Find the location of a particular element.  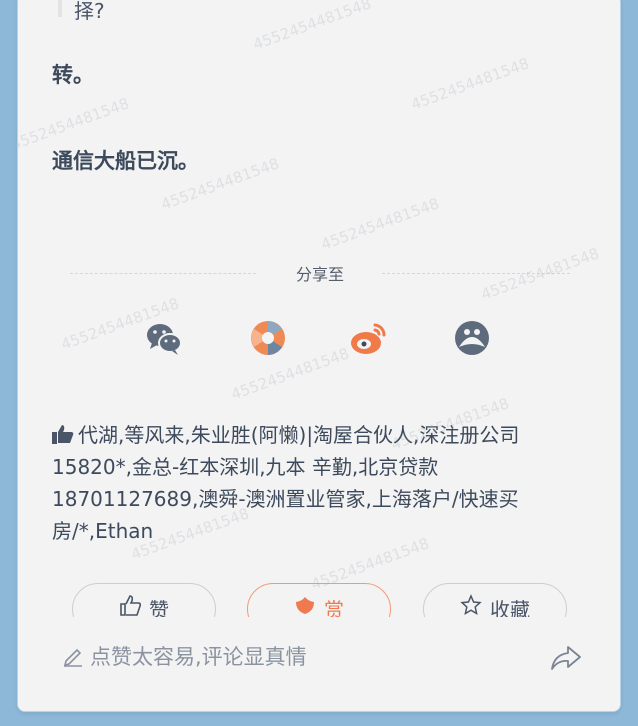

share-icons is located at coordinates (319, 339).